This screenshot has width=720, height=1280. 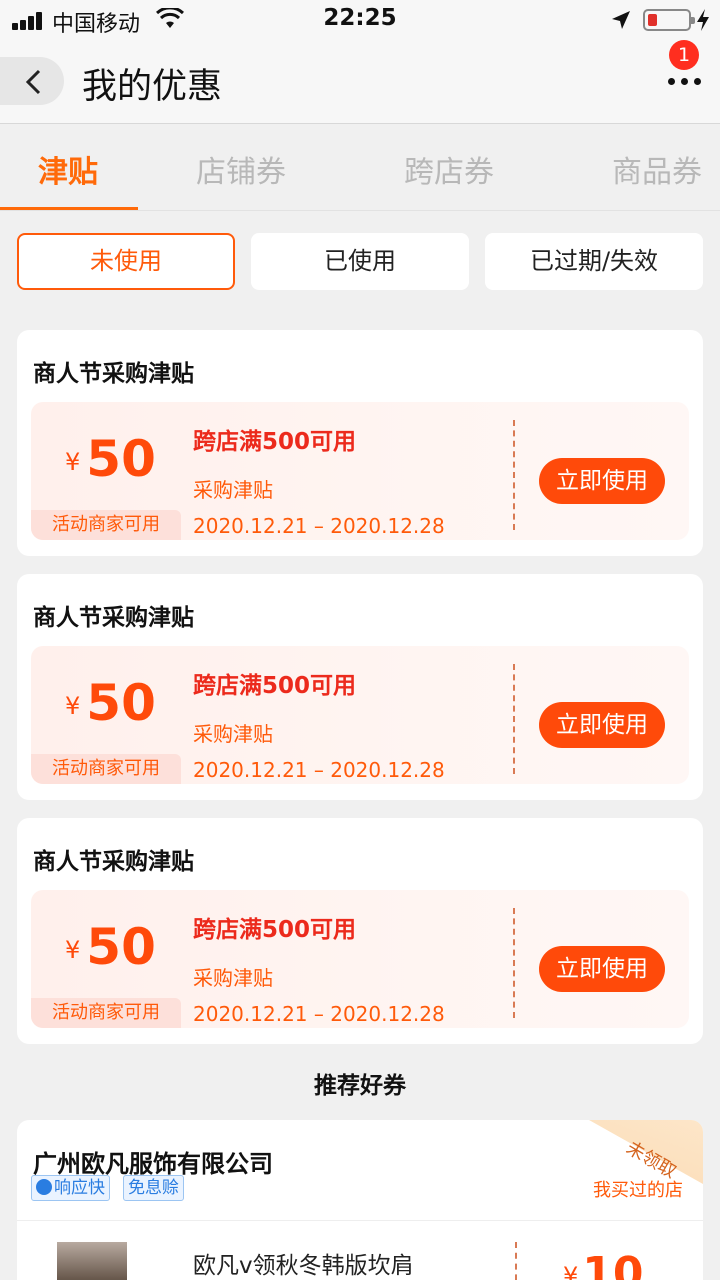 I want to click on chevron-left-icon, so click(x=33, y=82).